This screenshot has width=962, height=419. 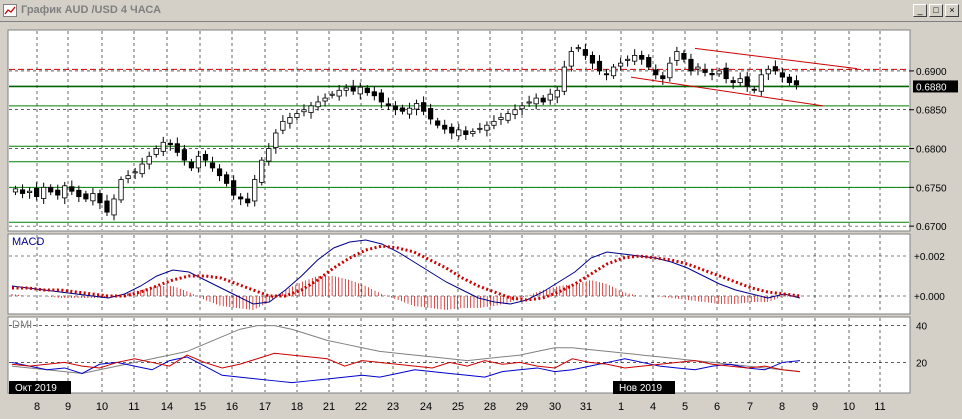 I want to click on y-tick-label: 0.6900, so click(x=931, y=72).